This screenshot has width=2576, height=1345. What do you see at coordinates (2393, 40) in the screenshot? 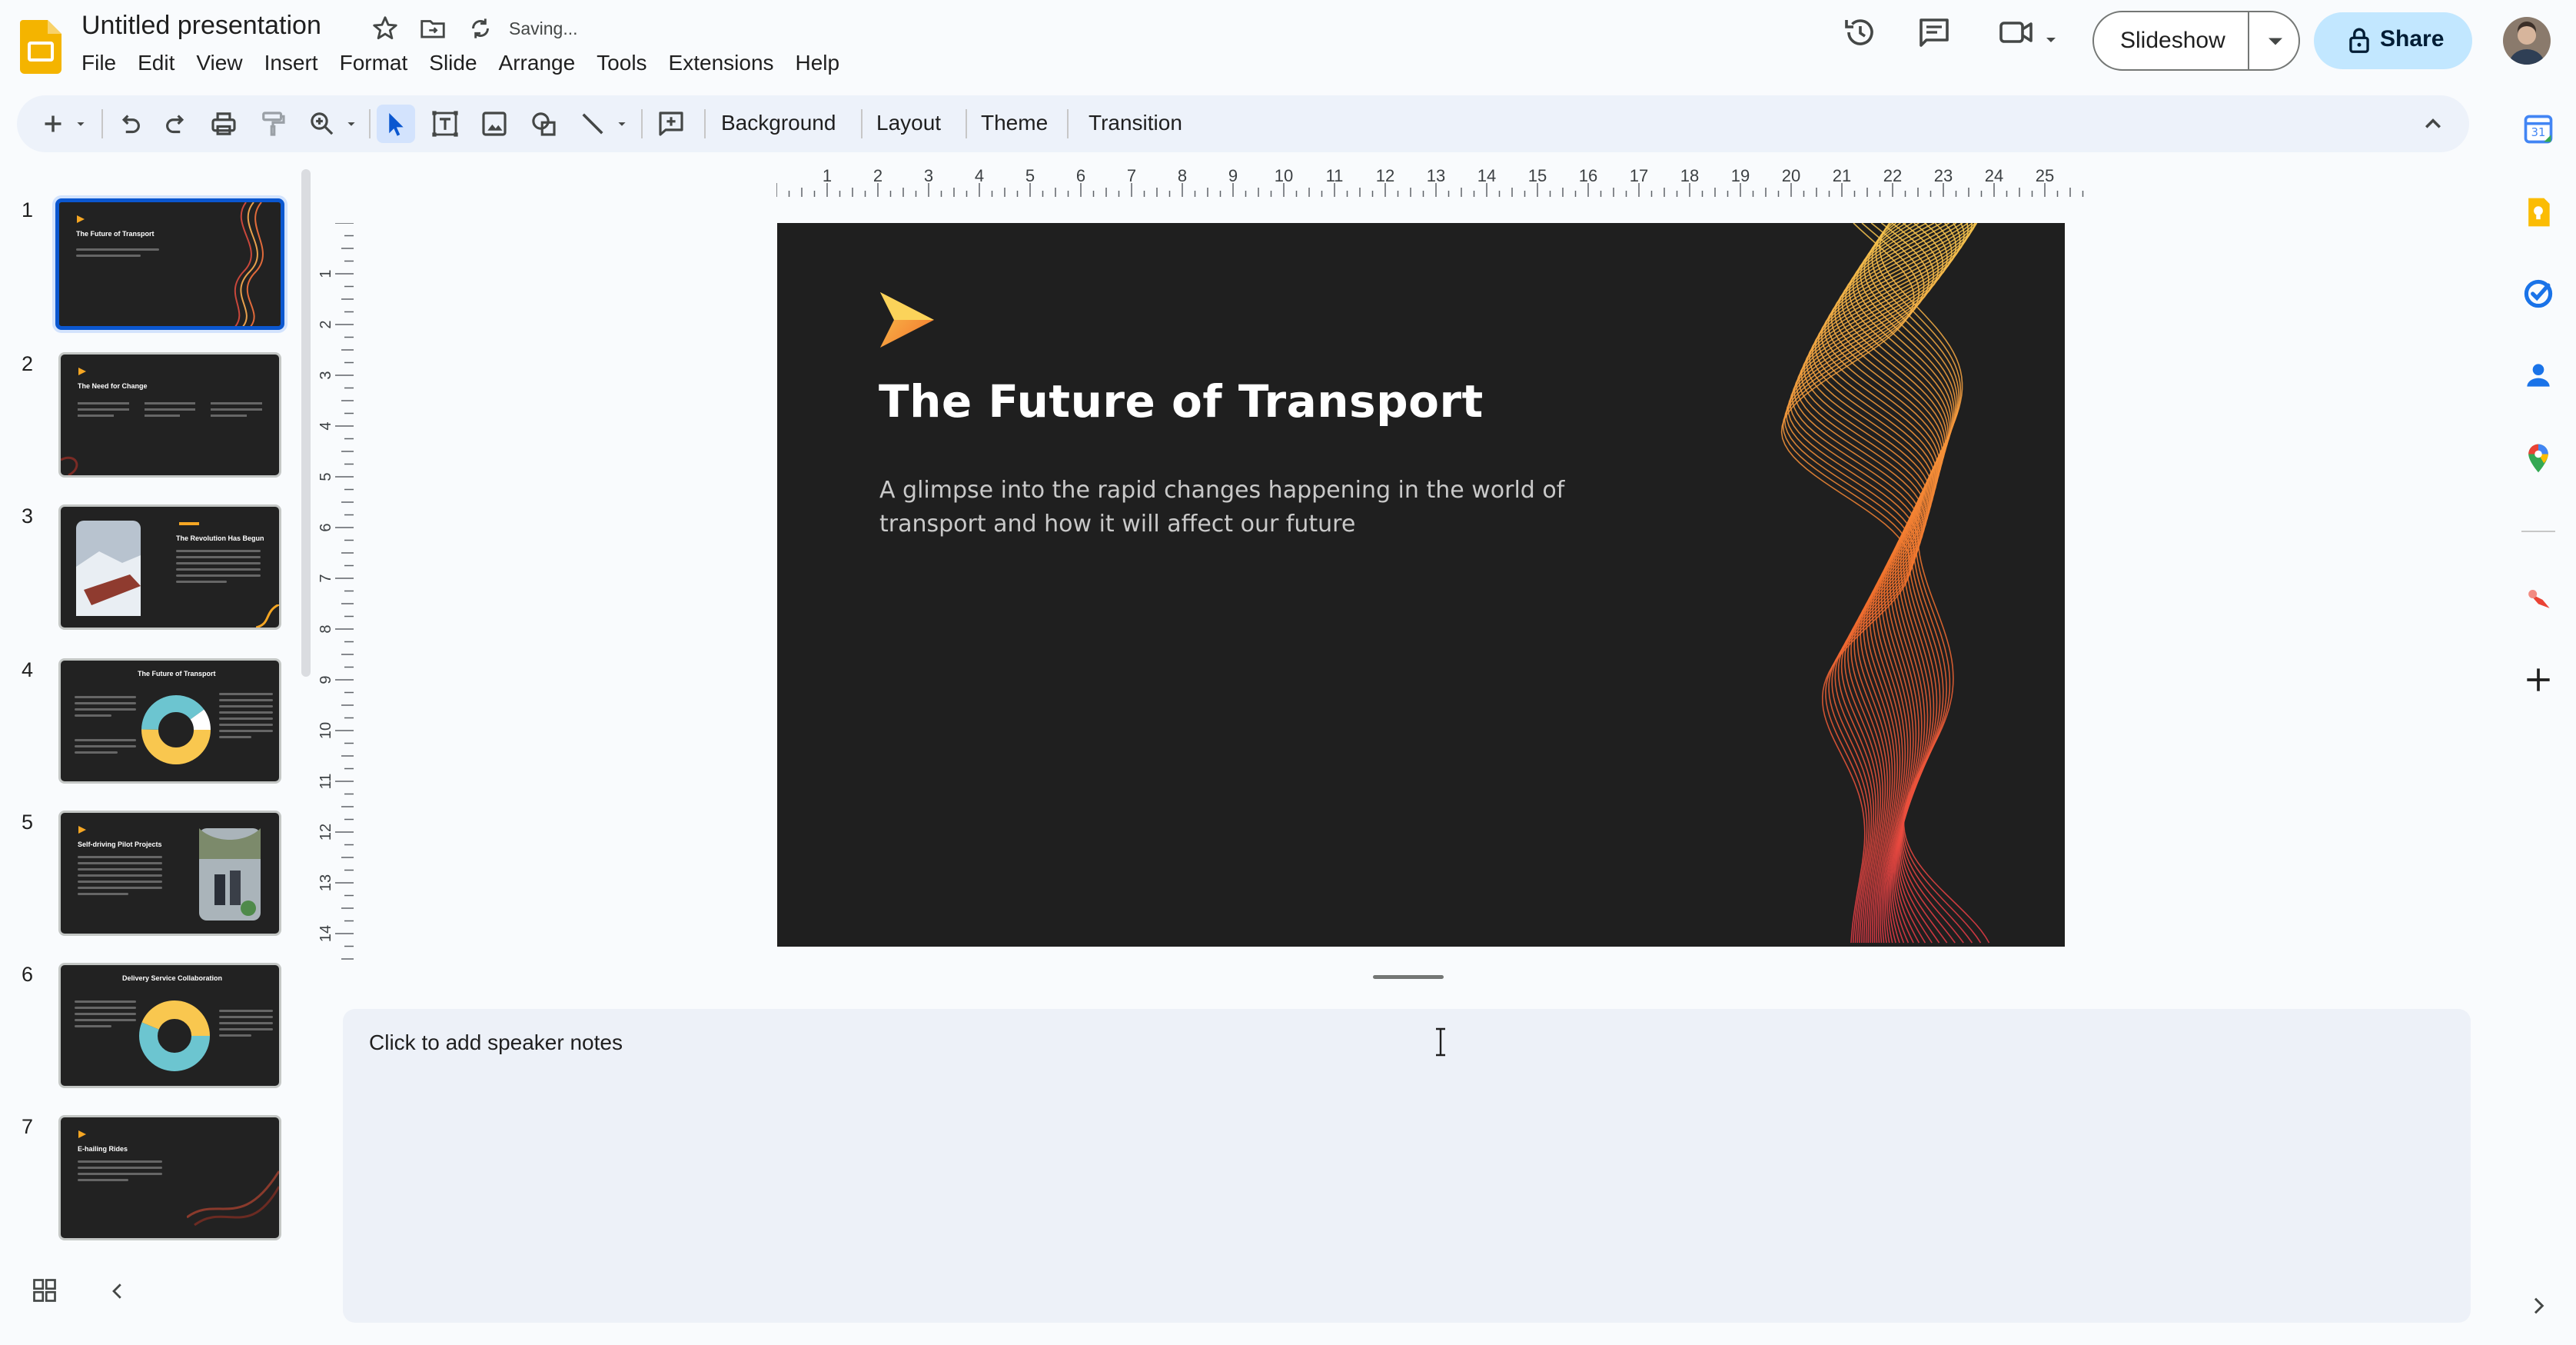
I see `share-button: Share` at bounding box center [2393, 40].